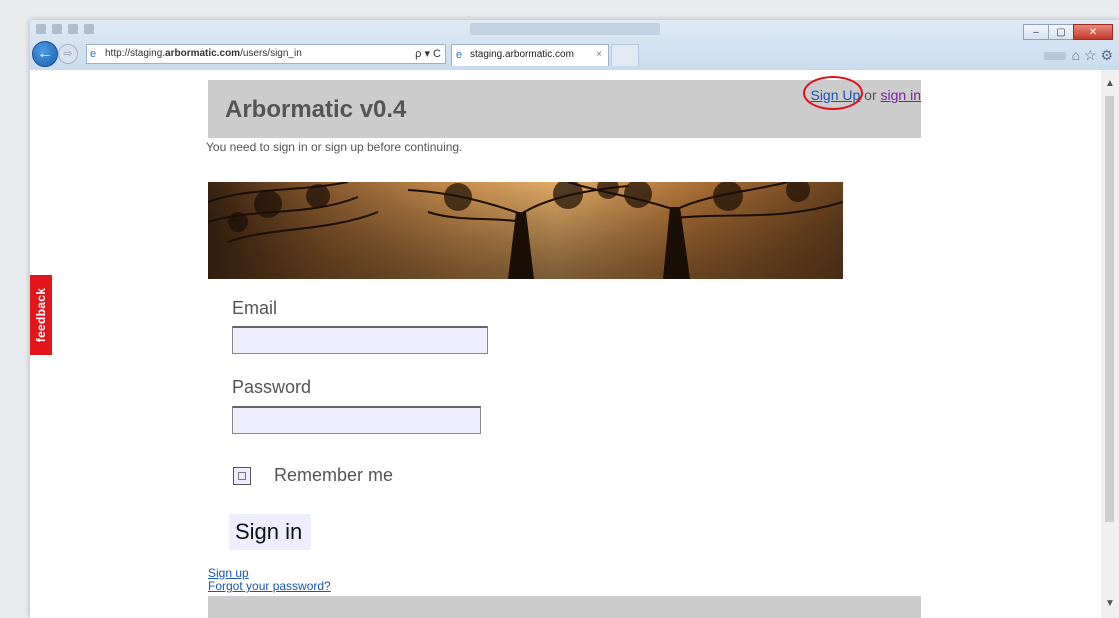 The width and height of the screenshot is (1119, 618). I want to click on tab-title: staging.arbormatic.com, so click(522, 54).